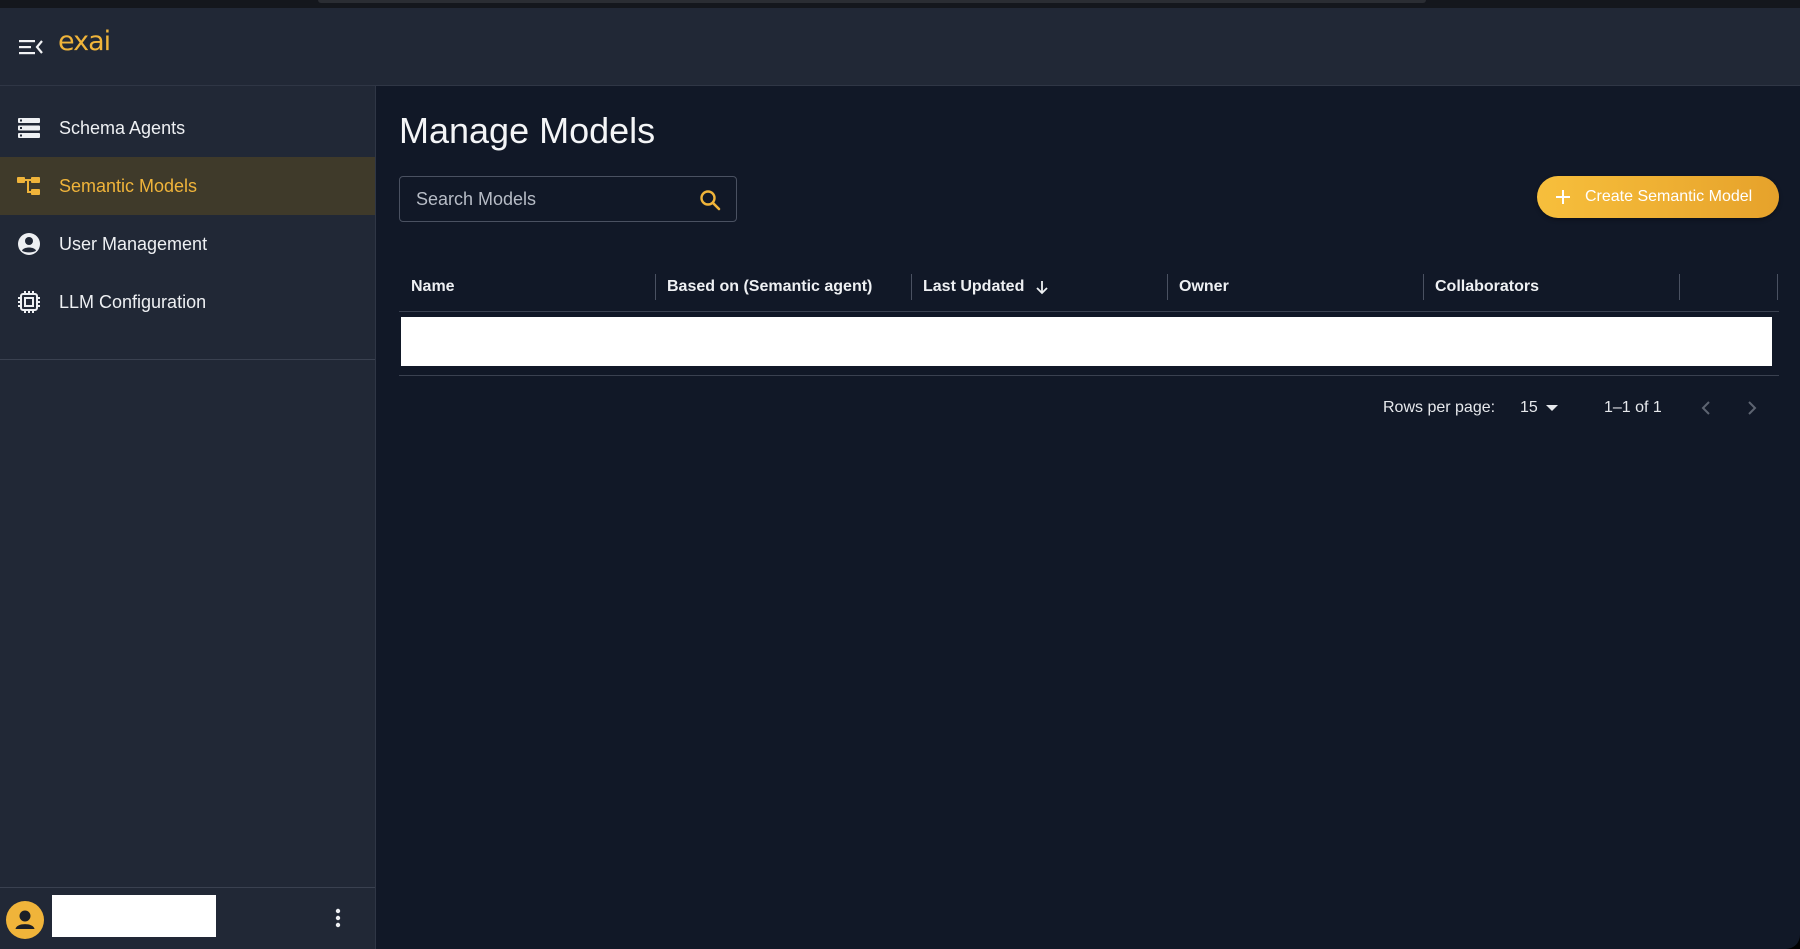 Image resolution: width=1800 pixels, height=949 pixels. Describe the element at coordinates (133, 302) in the screenshot. I see `sidebar-item-label: LLM Configuration` at that location.